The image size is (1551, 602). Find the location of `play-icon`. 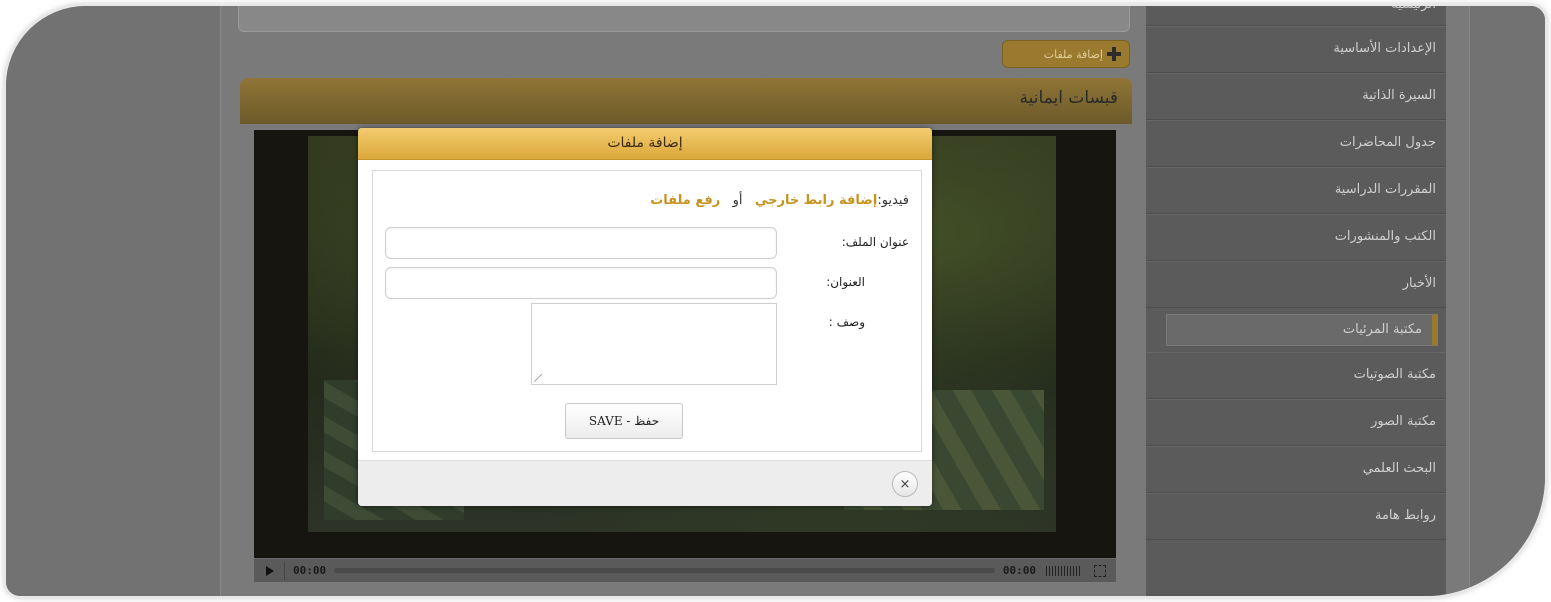

play-icon is located at coordinates (270, 570).